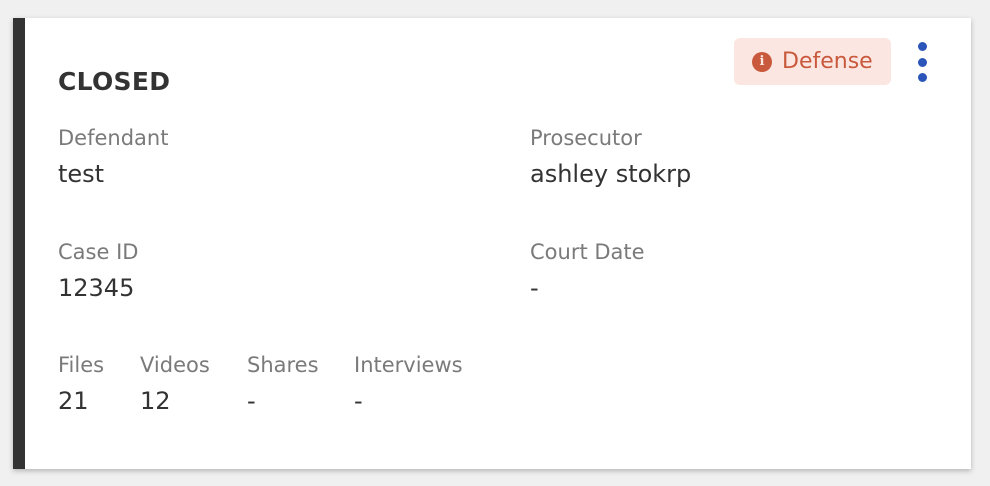  Describe the element at coordinates (408, 365) in the screenshot. I see `interviews-label: Interviews` at that location.